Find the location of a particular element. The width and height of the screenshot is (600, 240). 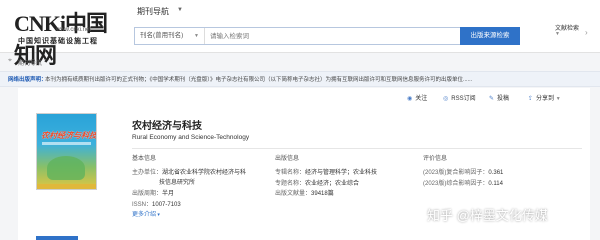

composite-key: (2023版)复合影响因子： is located at coordinates (456, 173).